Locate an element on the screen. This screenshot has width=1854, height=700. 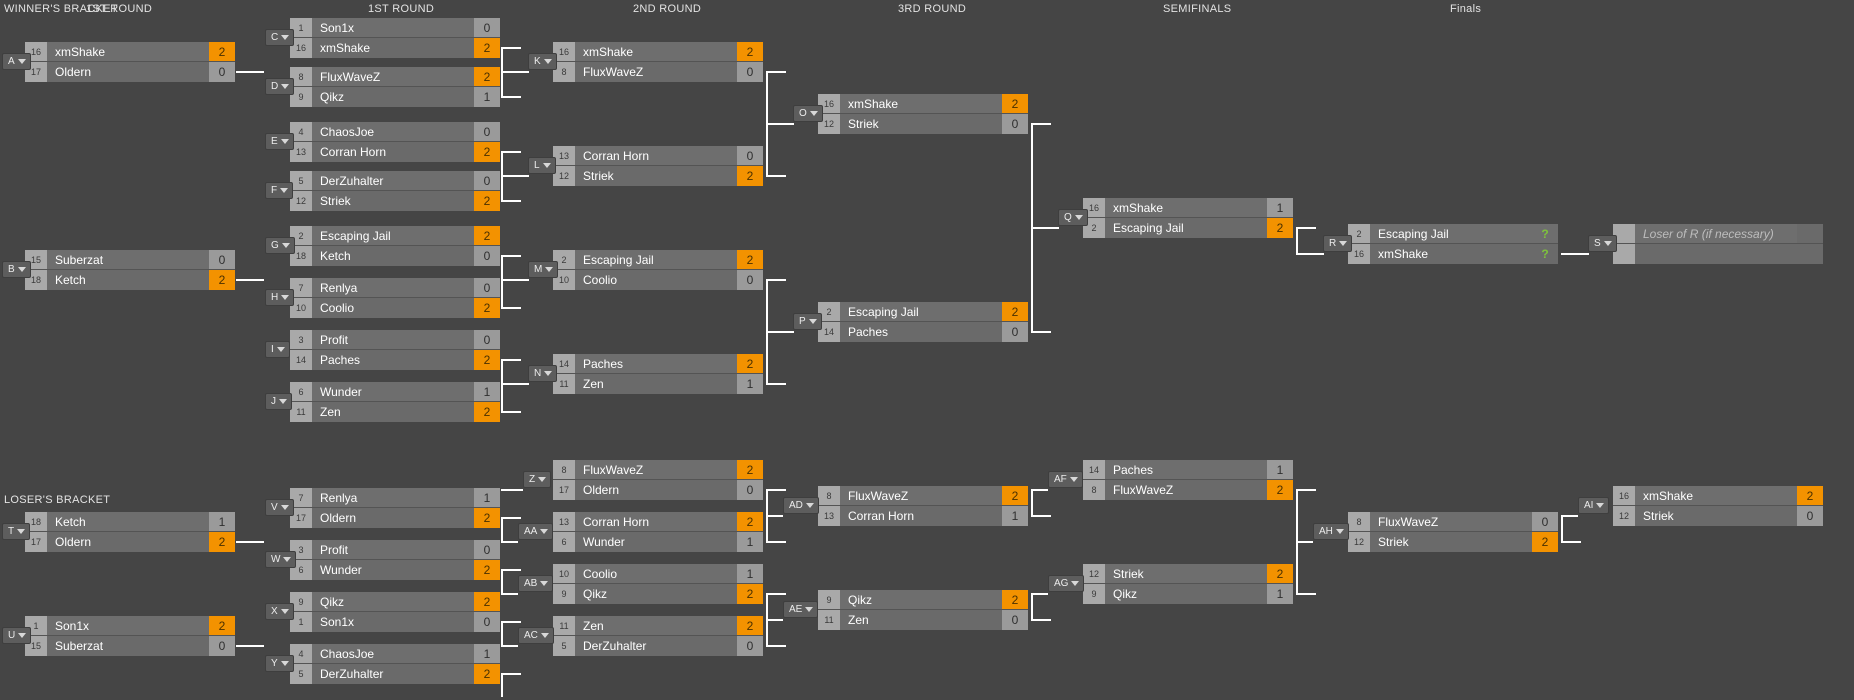
match-id-dropdown-o: O is located at coordinates (808, 113).